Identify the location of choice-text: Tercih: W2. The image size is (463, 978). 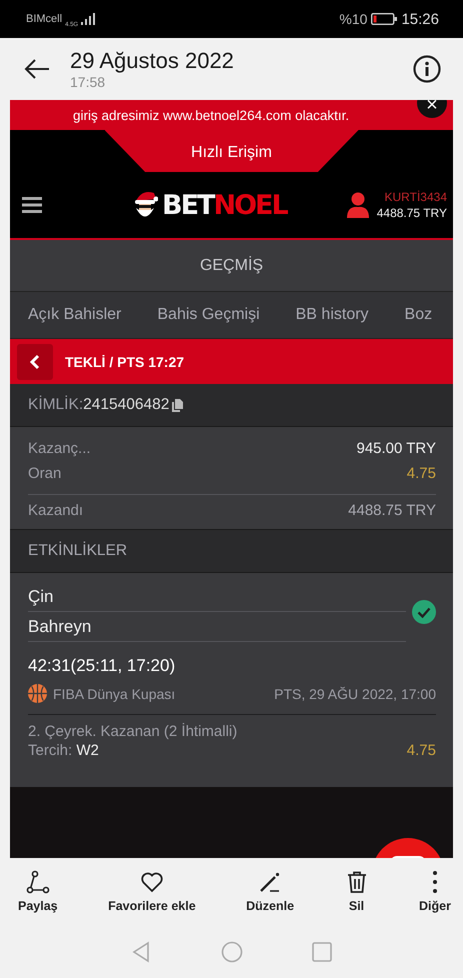
(63, 750).